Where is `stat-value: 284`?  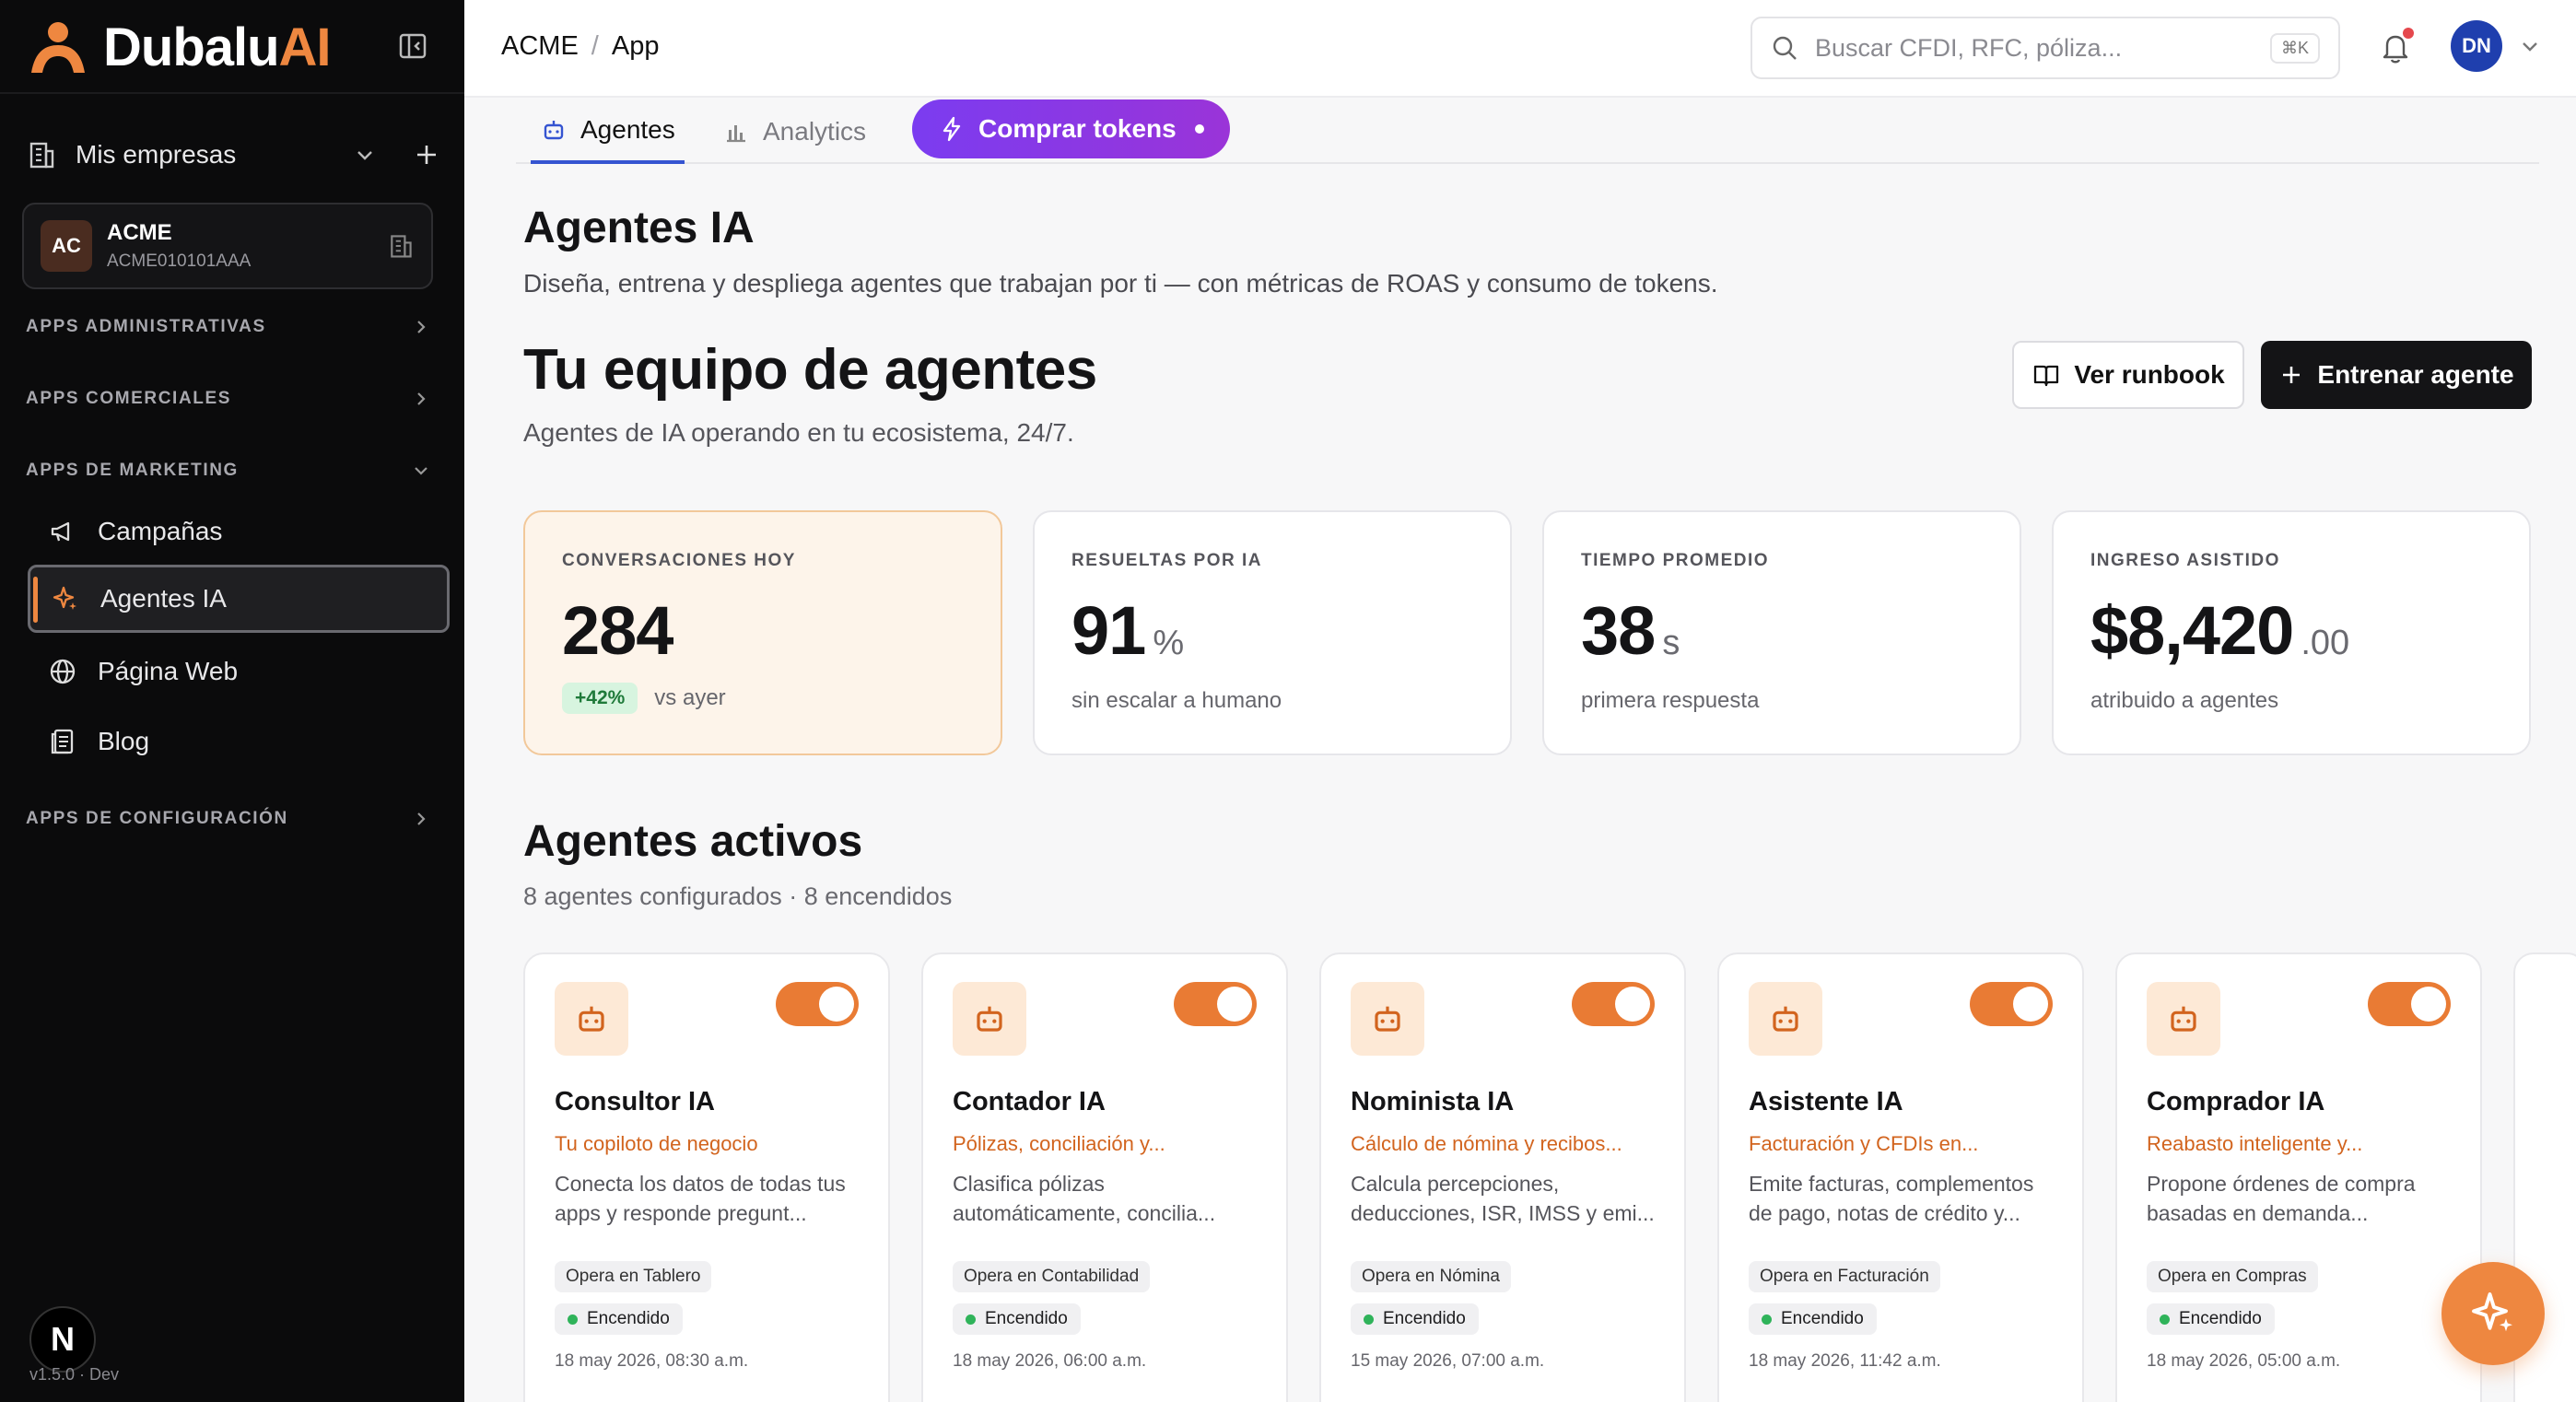 stat-value: 284 is located at coordinates (781, 630).